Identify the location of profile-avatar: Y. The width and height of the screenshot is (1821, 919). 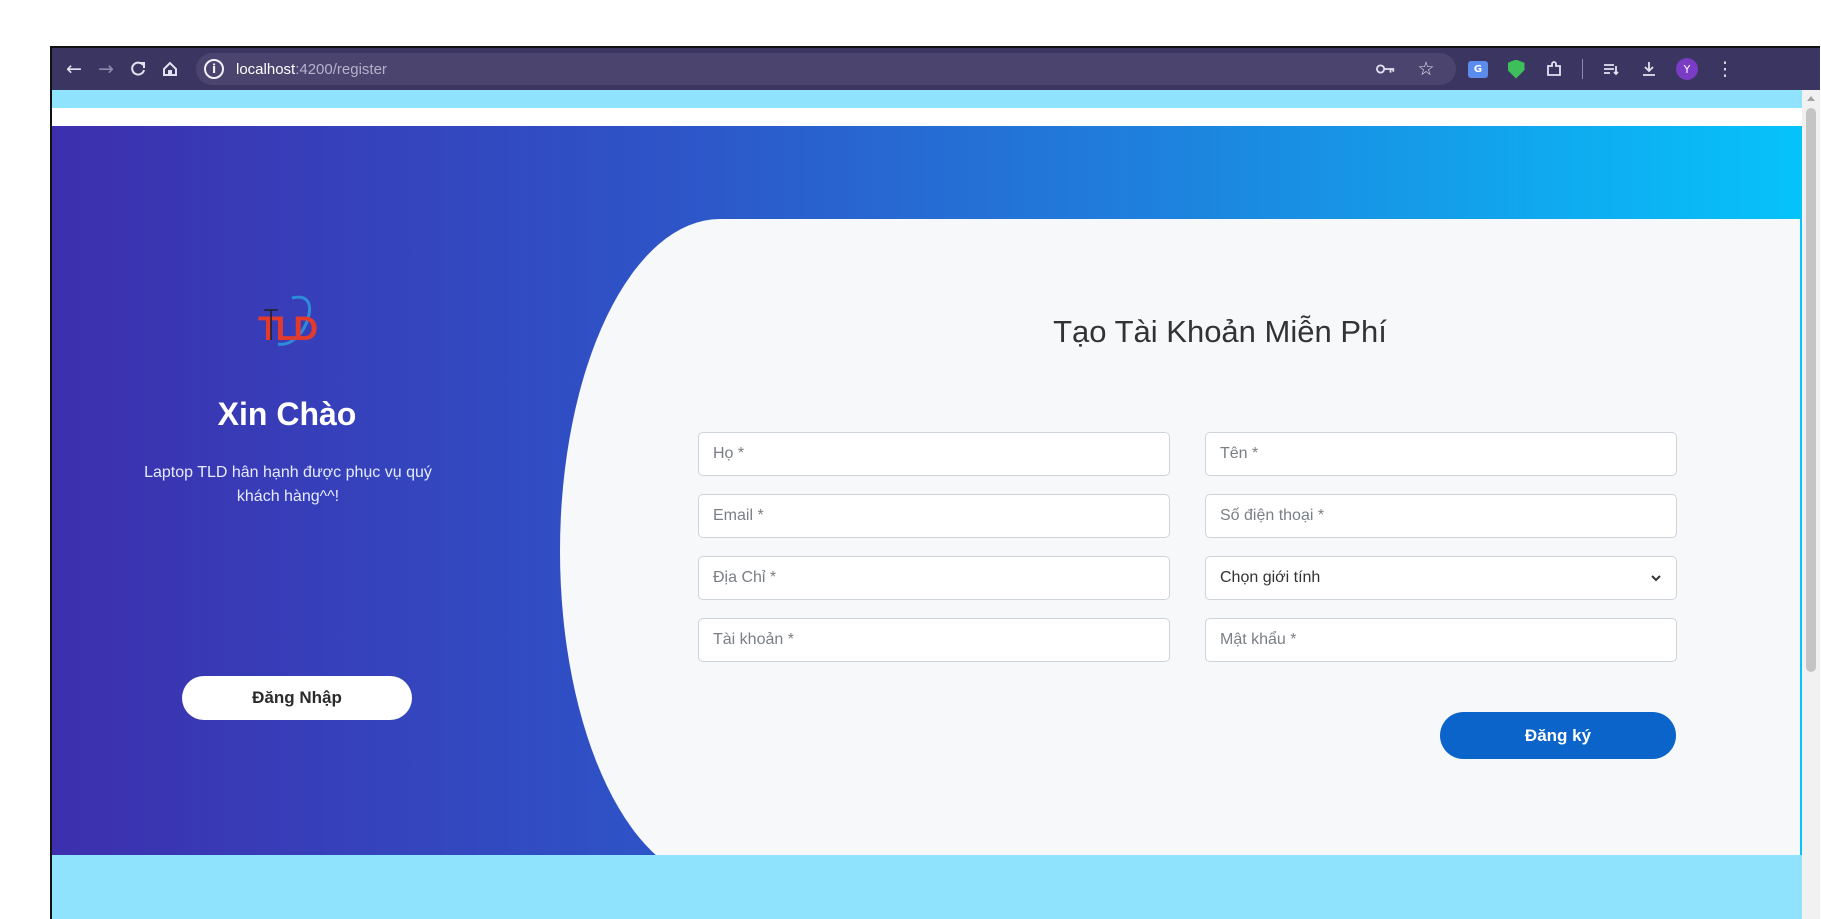
(1687, 69).